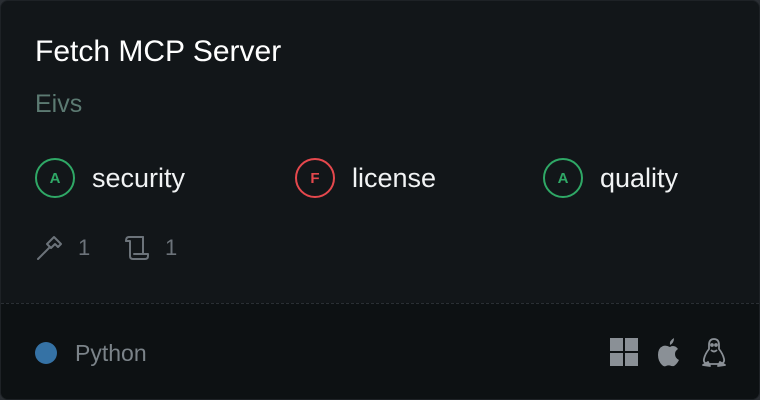 The image size is (760, 400). I want to click on security-badge: A security, so click(110, 178).